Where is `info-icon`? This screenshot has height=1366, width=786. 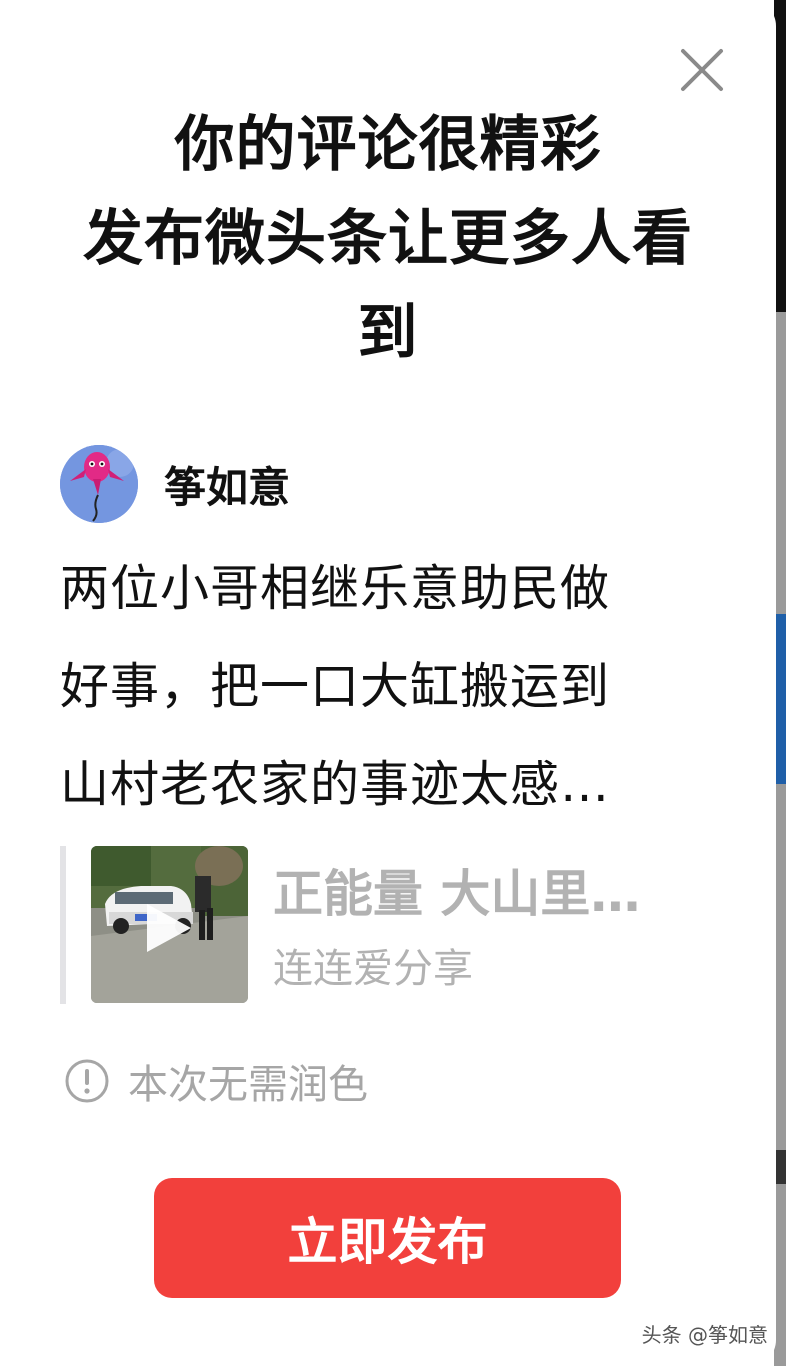 info-icon is located at coordinates (87, 1081).